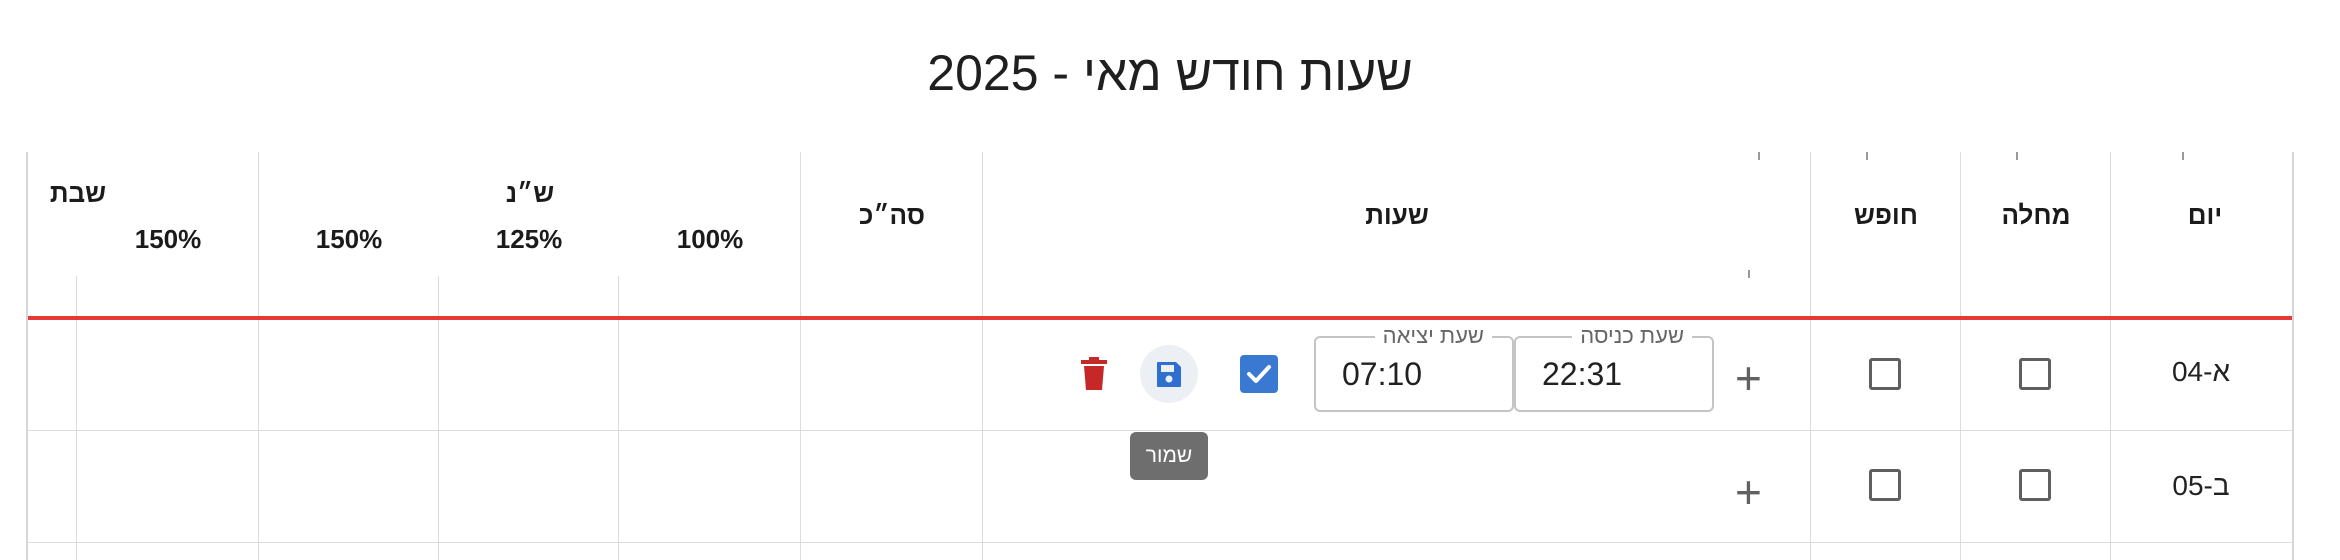 The width and height of the screenshot is (2340, 560). Describe the element at coordinates (2201, 371) in the screenshot. I see `row-day: א-04` at that location.